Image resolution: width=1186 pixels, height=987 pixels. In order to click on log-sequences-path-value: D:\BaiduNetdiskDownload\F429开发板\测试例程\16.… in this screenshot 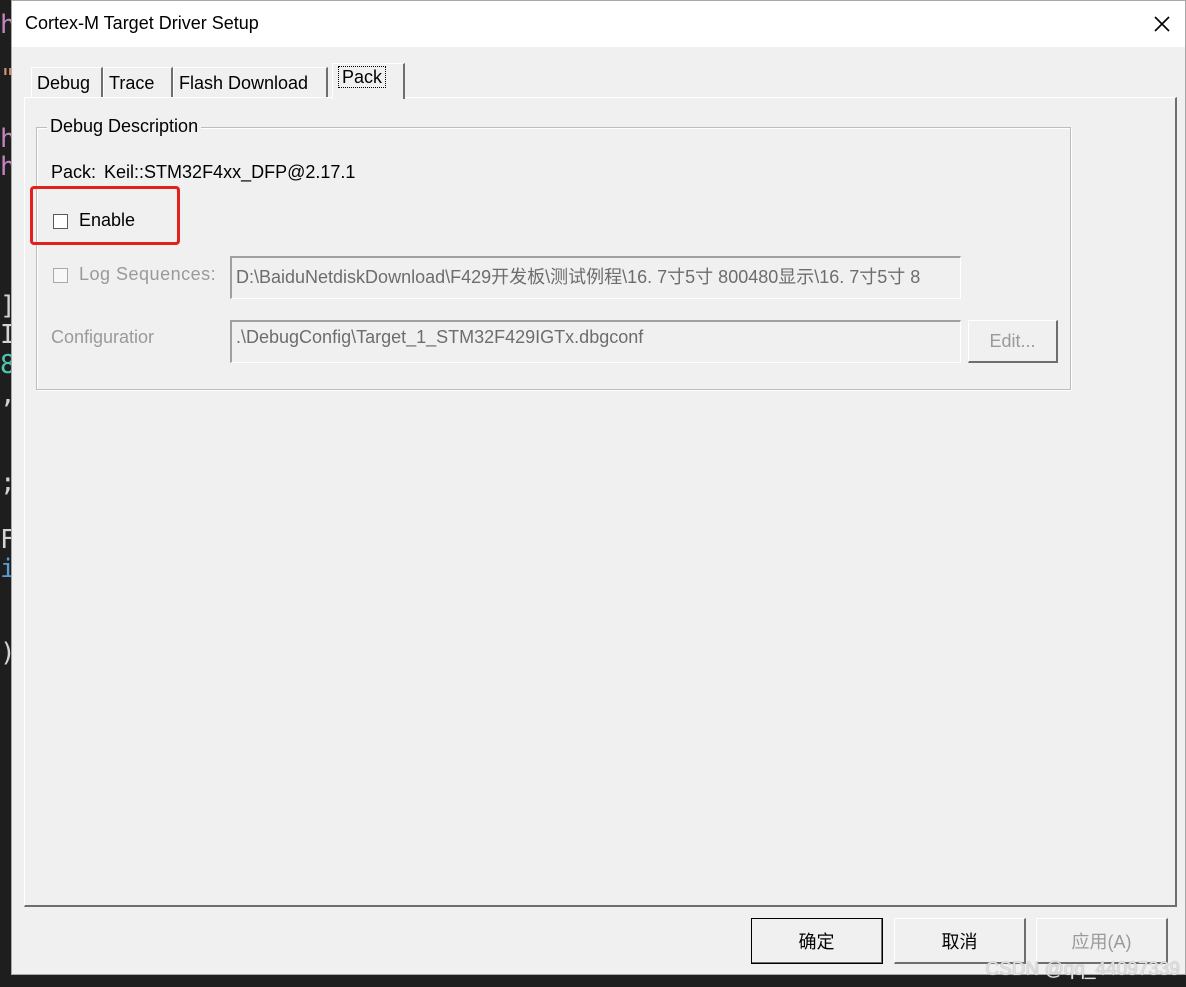, I will do `click(578, 277)`.